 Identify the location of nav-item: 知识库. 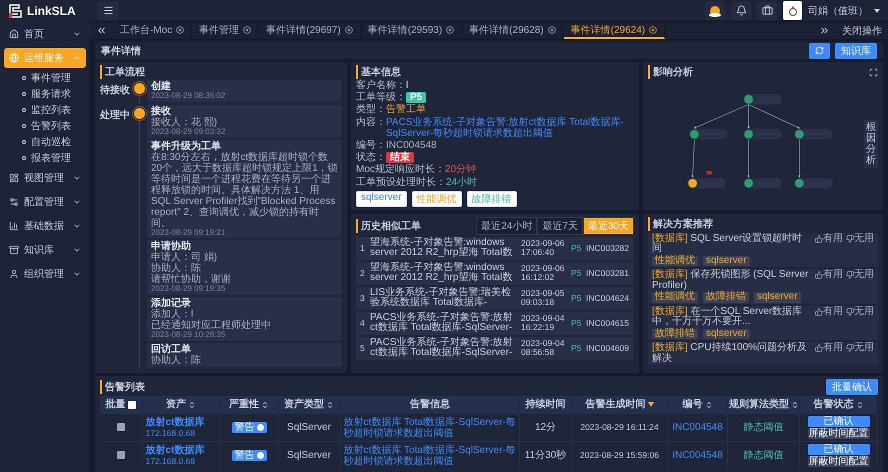
(45, 250).